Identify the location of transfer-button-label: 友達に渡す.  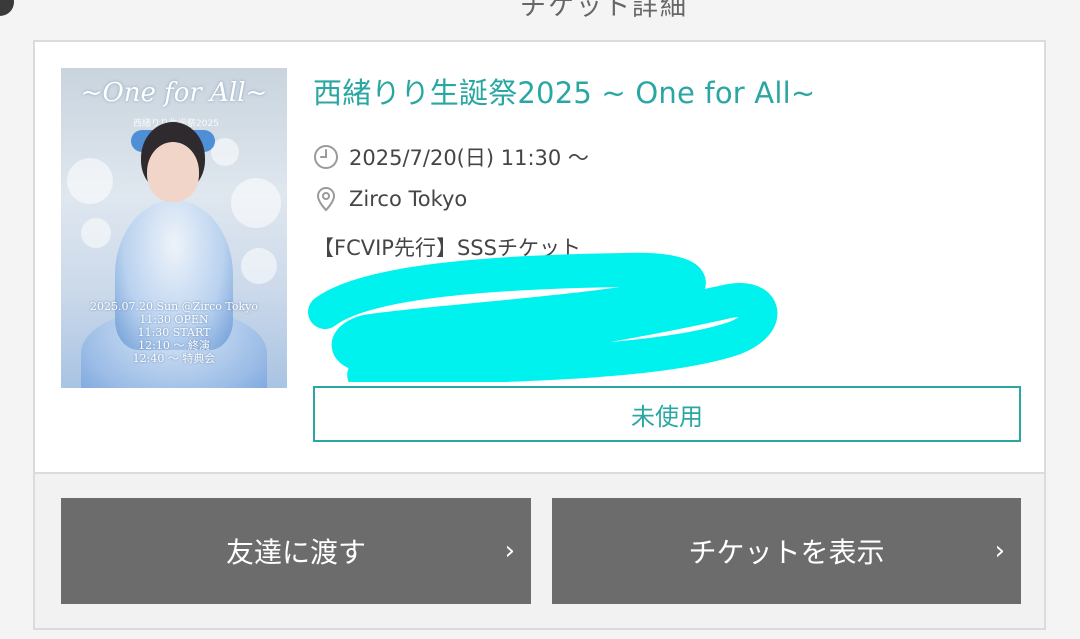
(295, 552).